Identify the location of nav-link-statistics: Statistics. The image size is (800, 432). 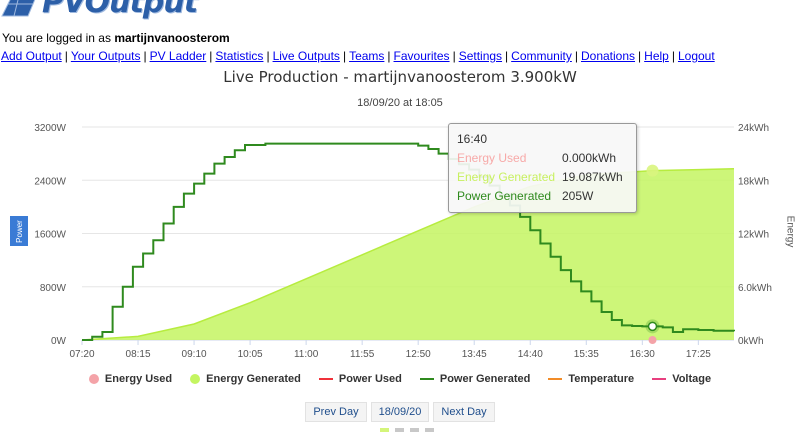
(239, 56).